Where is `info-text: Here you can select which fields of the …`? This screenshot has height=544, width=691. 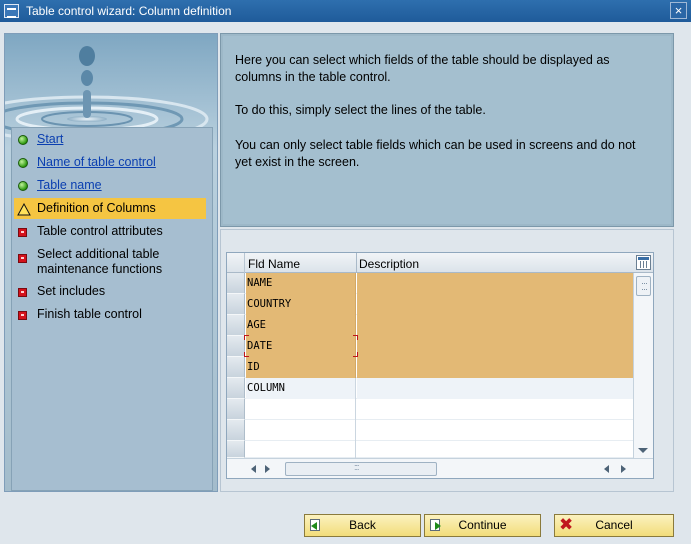
info-text: Here you can select which fields of the … is located at coordinates (422, 68).